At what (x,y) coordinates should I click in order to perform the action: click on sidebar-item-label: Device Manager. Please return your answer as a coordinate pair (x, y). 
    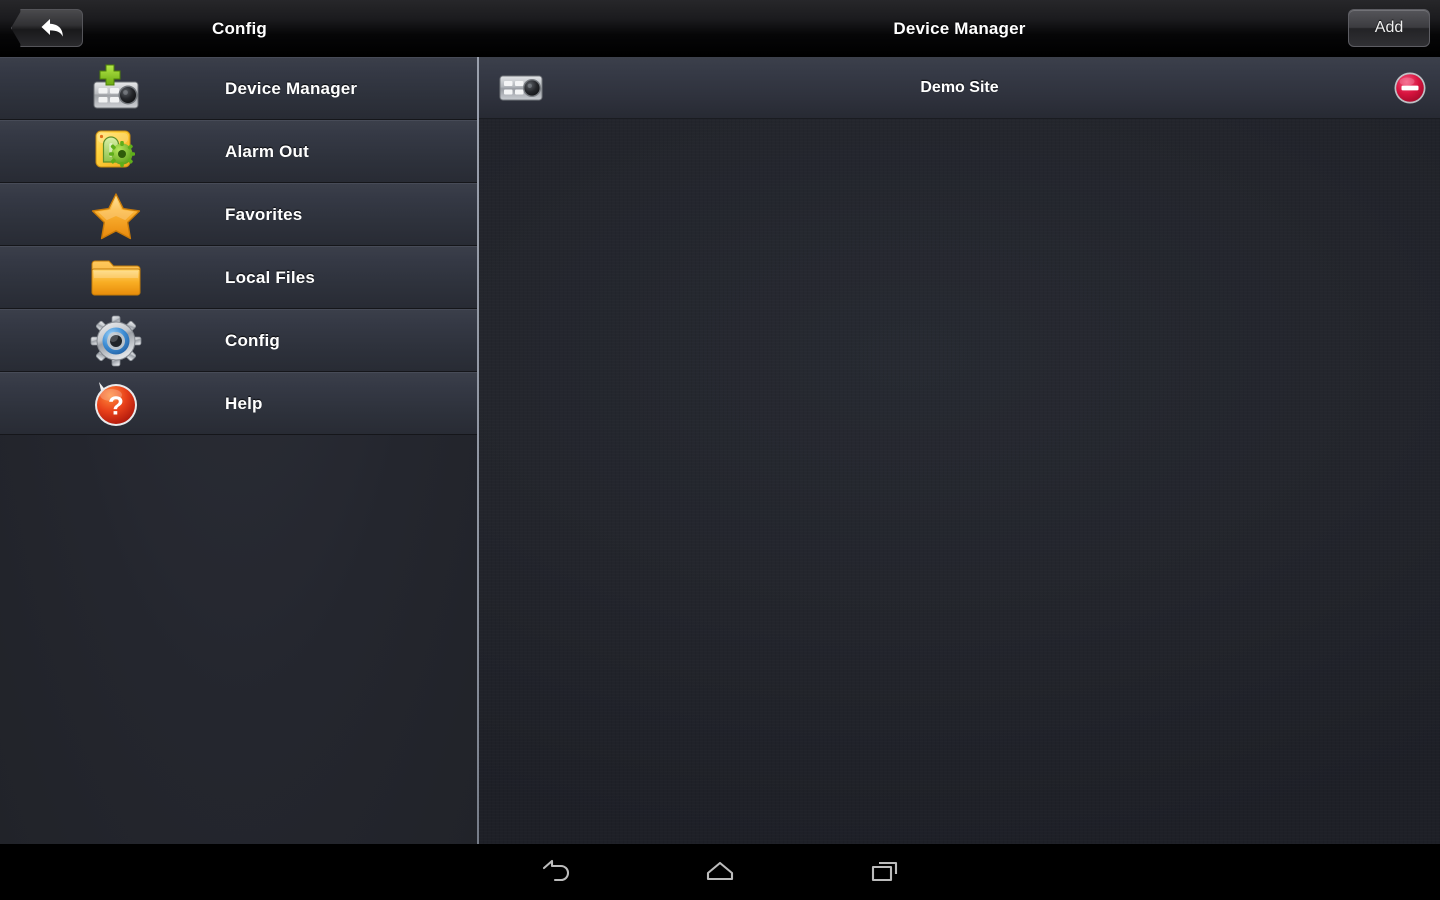
    Looking at the image, I should click on (291, 88).